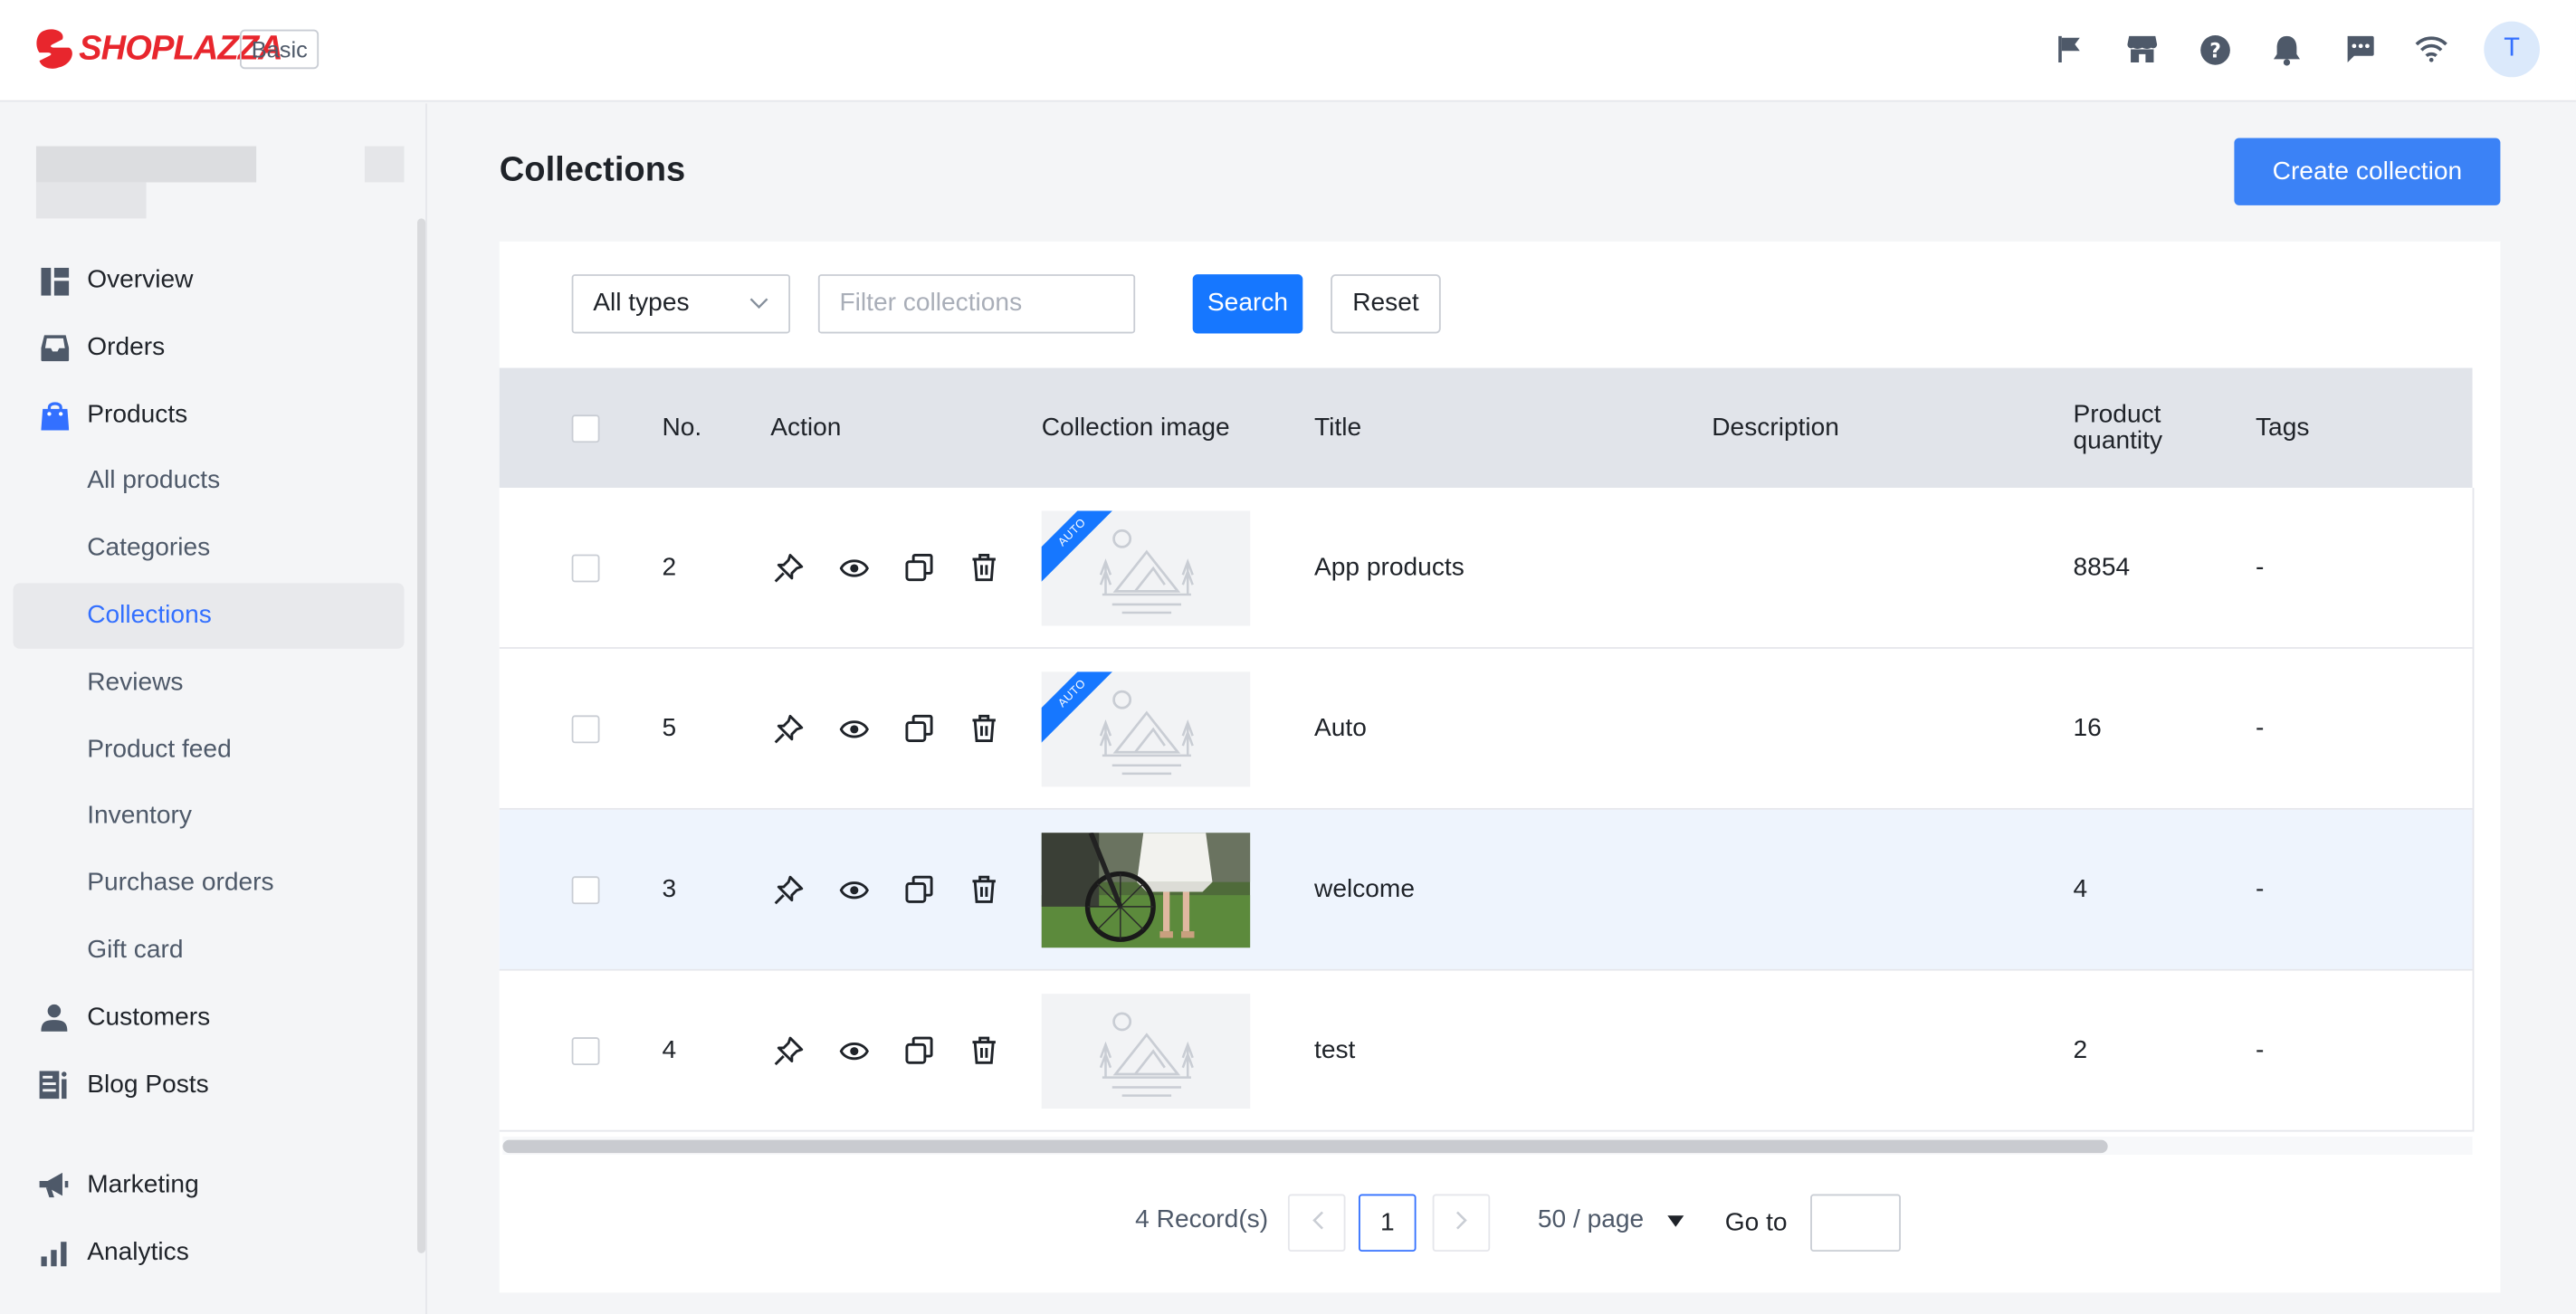 This screenshot has height=1314, width=2576. What do you see at coordinates (669, 566) in the screenshot?
I see `row-no: 2` at bounding box center [669, 566].